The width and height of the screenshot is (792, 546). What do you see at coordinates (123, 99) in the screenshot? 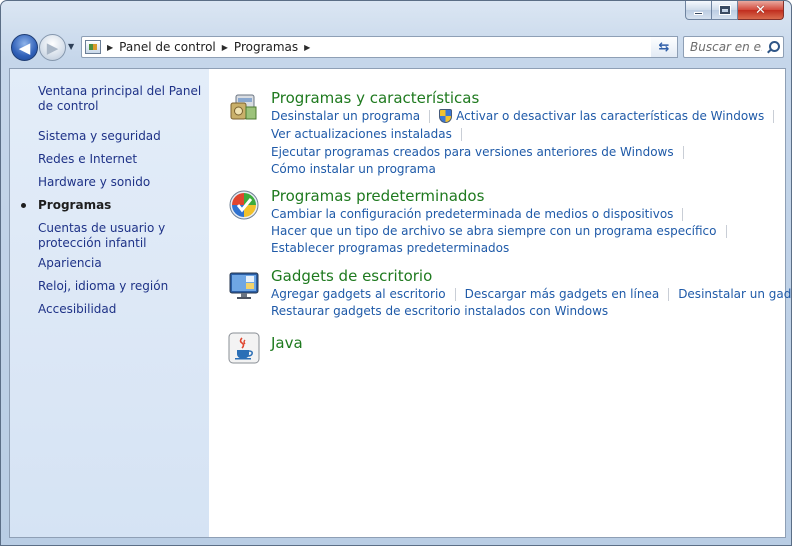
I see `sidebar-item-control-panel-home: Ventana principal del Panel de control` at bounding box center [123, 99].